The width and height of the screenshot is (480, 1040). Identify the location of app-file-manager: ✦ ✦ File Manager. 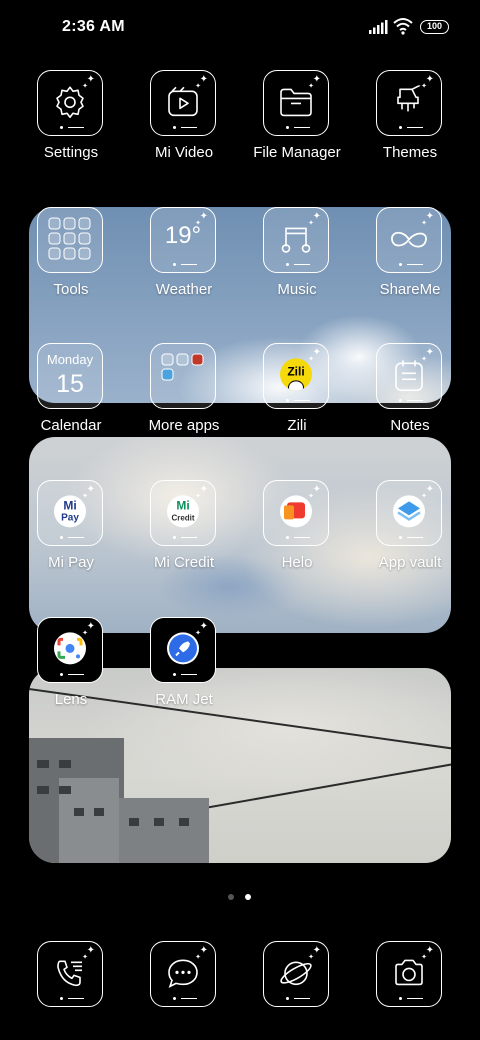
(297, 125).